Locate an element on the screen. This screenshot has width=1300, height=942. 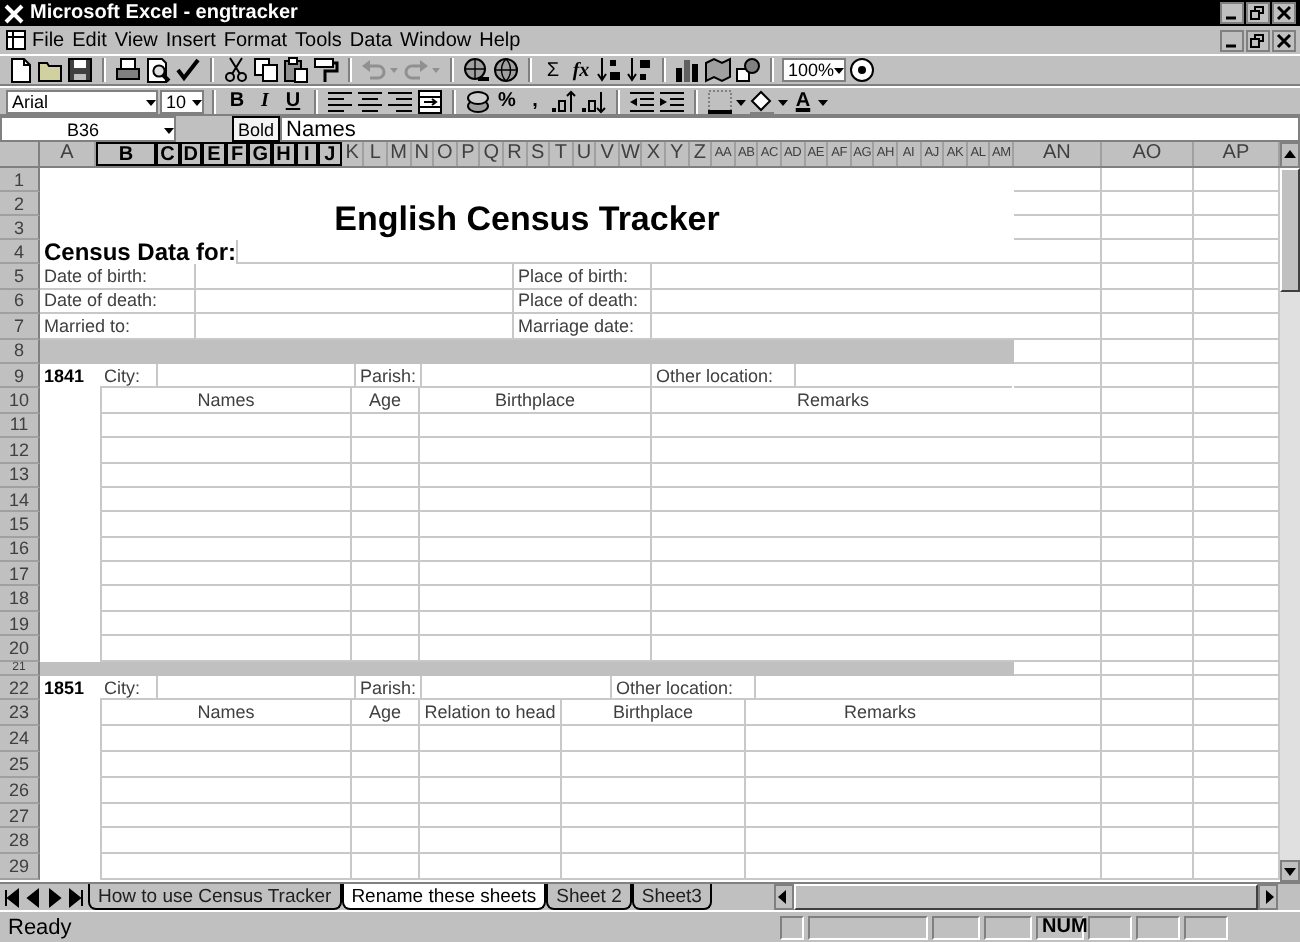
font-size-dropdown: 10 is located at coordinates (182, 101).